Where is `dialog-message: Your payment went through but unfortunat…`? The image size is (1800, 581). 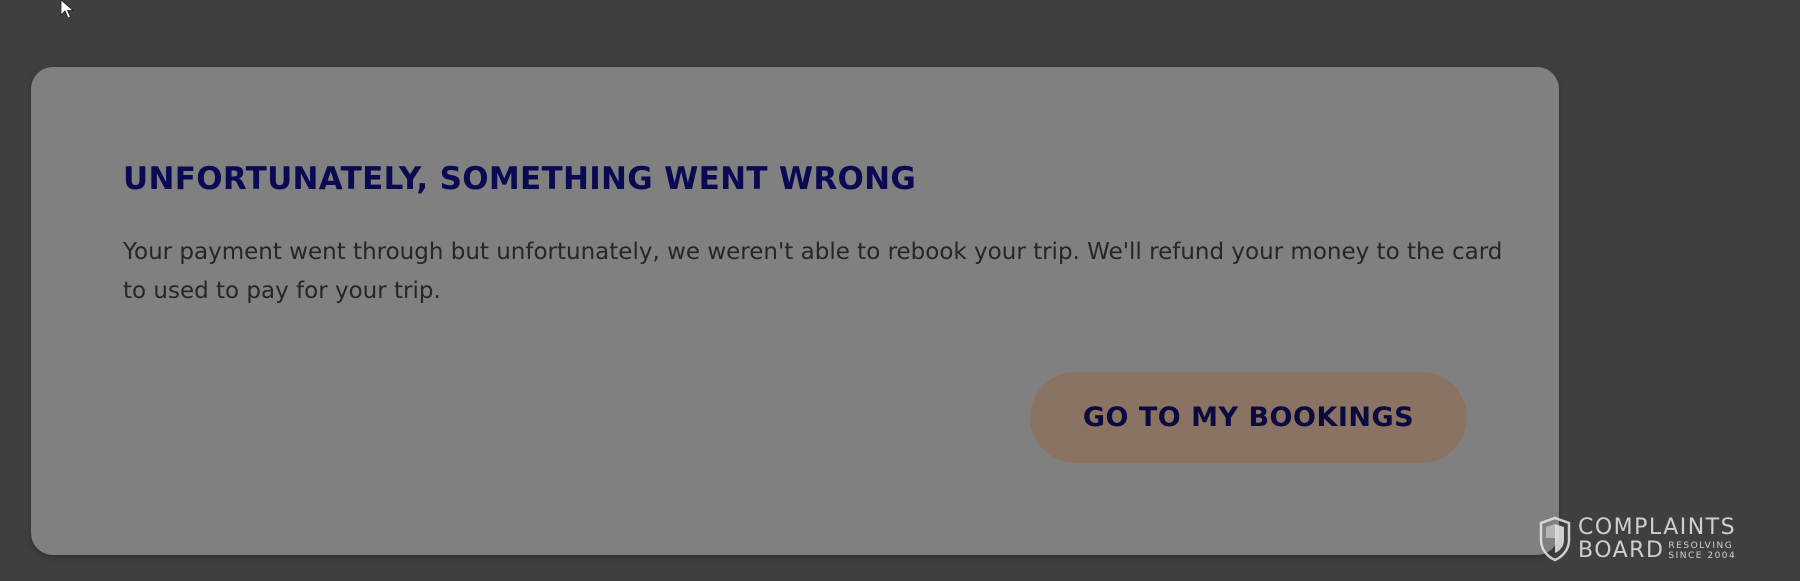 dialog-message: Your payment went through but unfortunat… is located at coordinates (813, 271).